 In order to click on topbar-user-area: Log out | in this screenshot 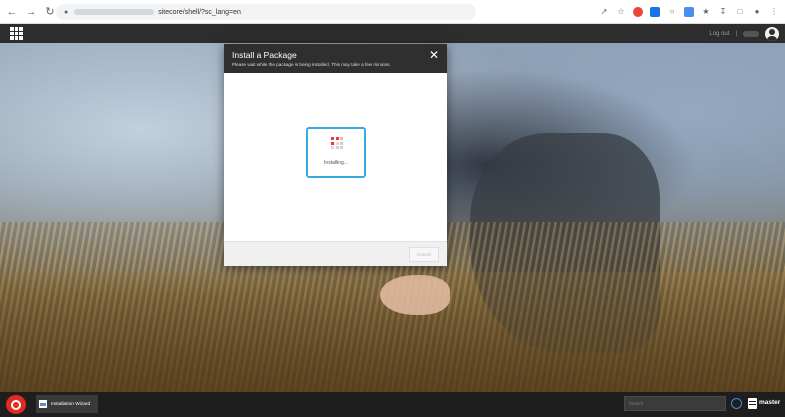, I will do `click(744, 33)`.